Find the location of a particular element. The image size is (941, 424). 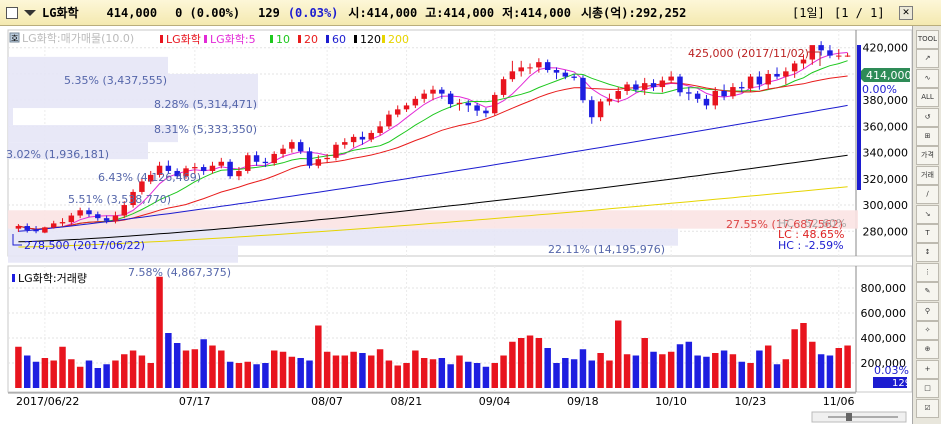

toolbar-button-14: ⚲ is located at coordinates (927, 311).